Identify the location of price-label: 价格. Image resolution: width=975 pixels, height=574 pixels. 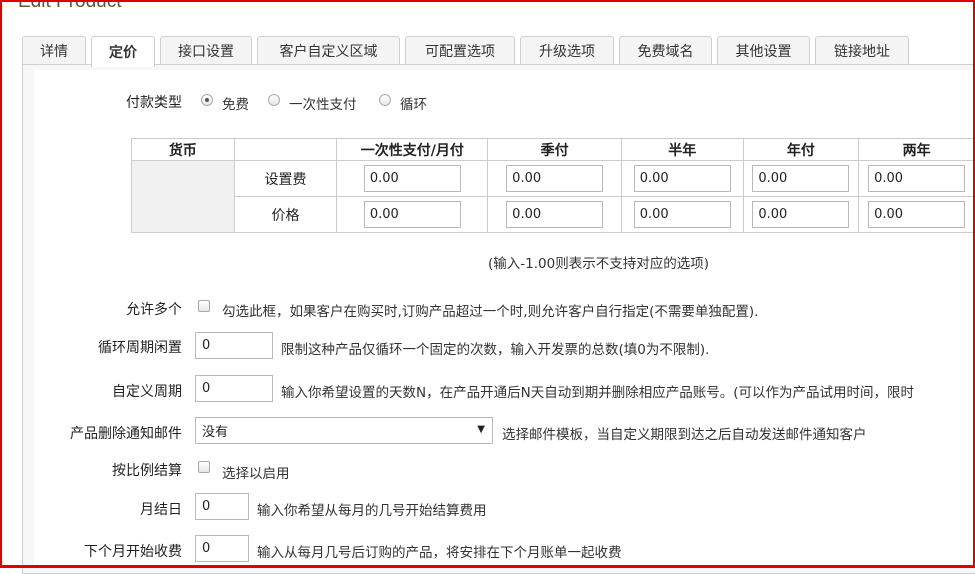
(285, 214).